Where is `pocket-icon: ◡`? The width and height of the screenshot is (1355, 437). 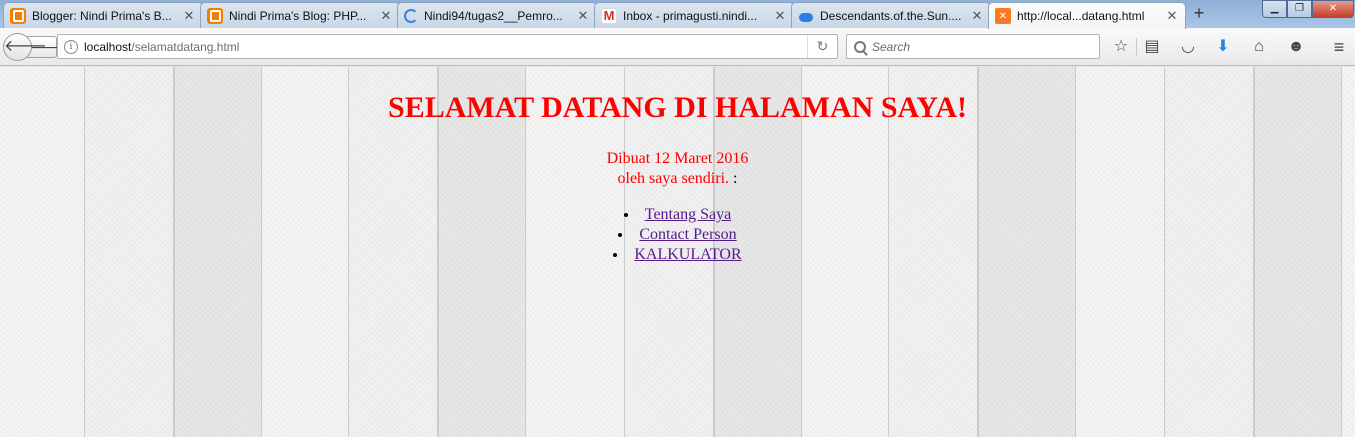 pocket-icon: ◡ is located at coordinates (1188, 47).